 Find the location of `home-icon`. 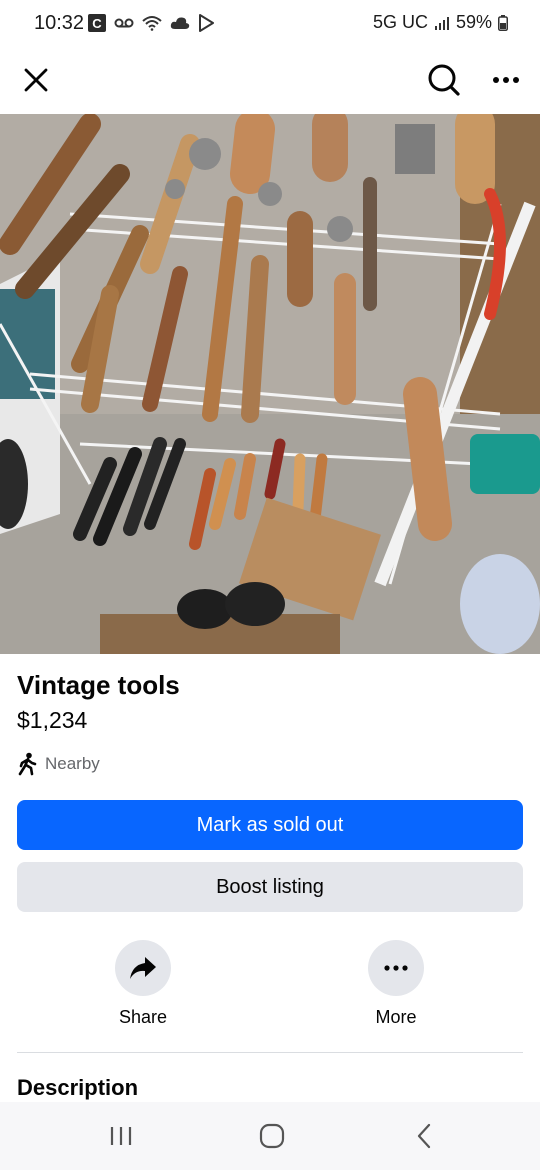

home-icon is located at coordinates (272, 1136).